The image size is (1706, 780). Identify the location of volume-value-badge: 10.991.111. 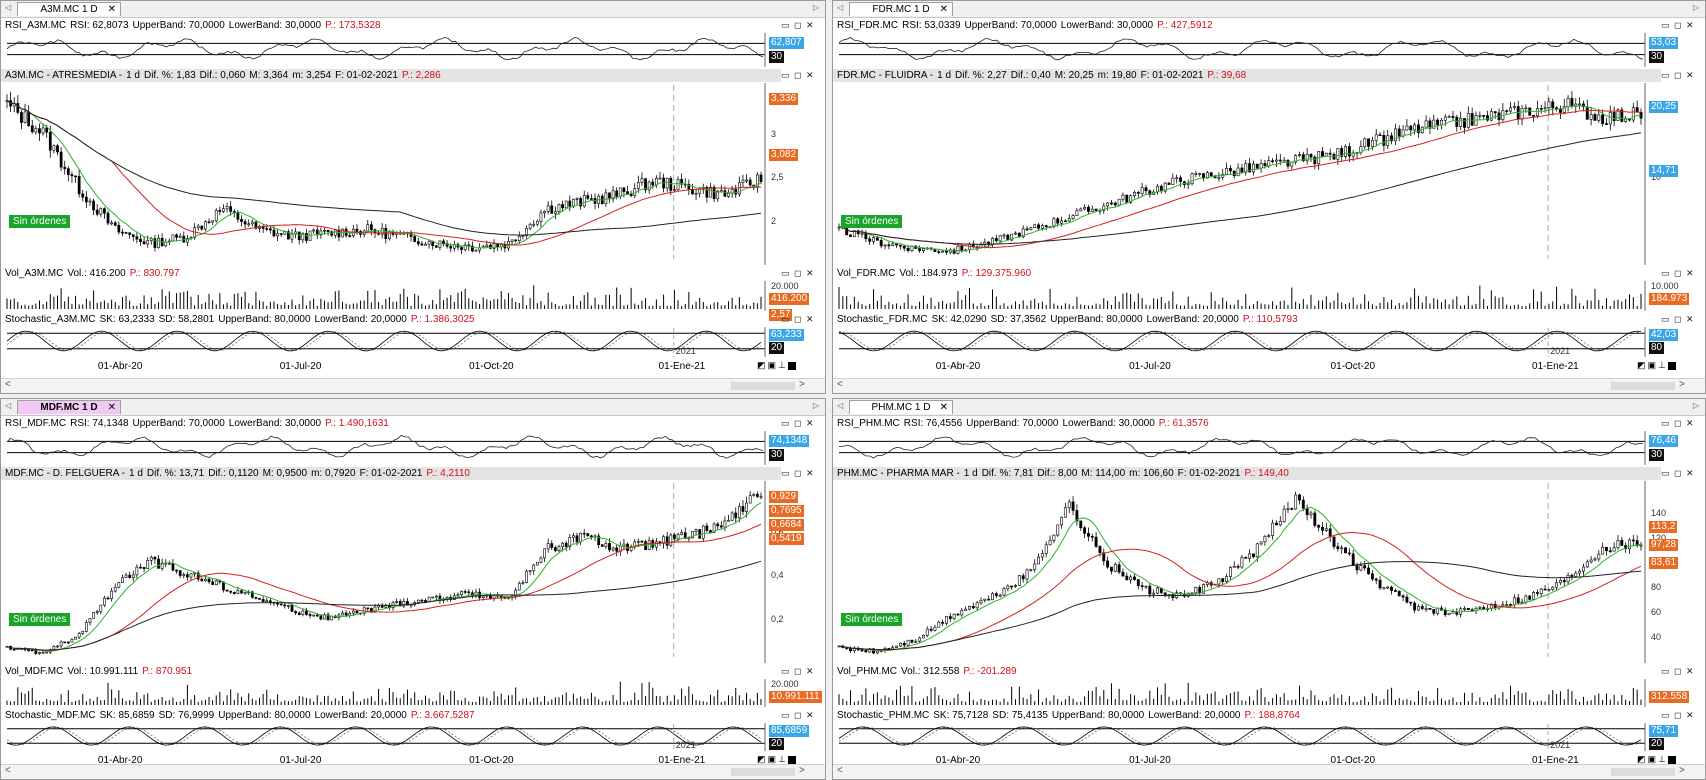
(795, 697).